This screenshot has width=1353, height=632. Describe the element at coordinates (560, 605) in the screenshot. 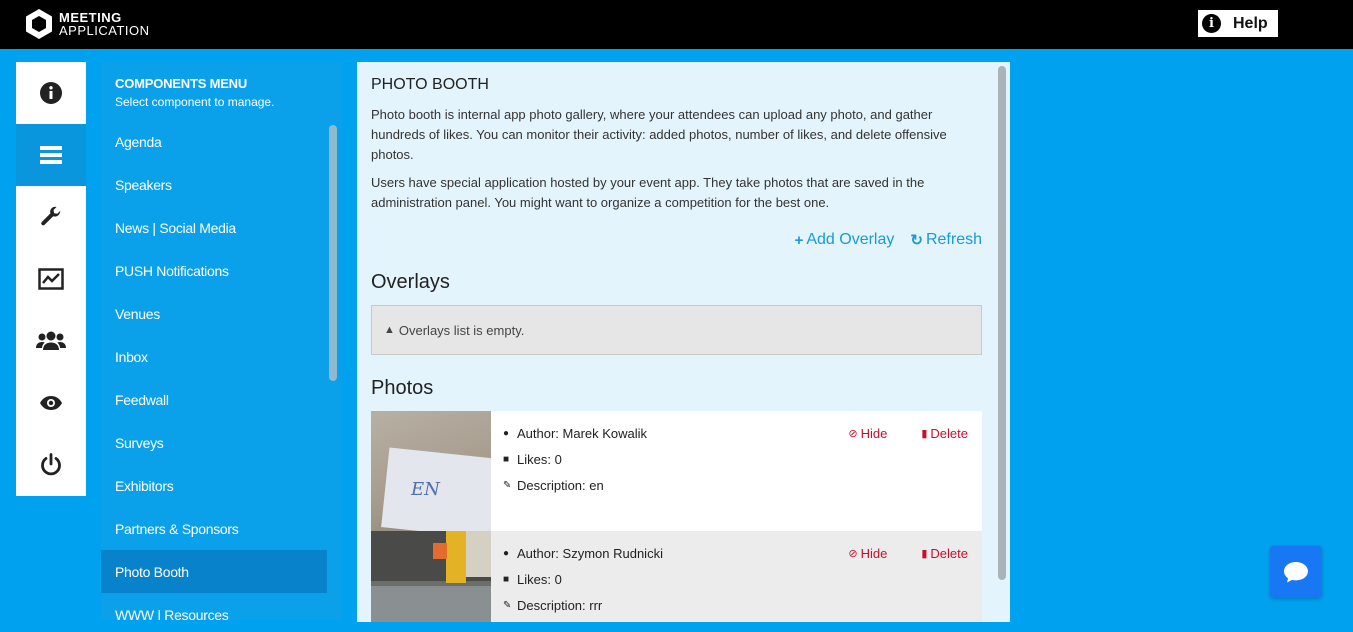

I see `photo-description-text: Description: rrr` at that location.